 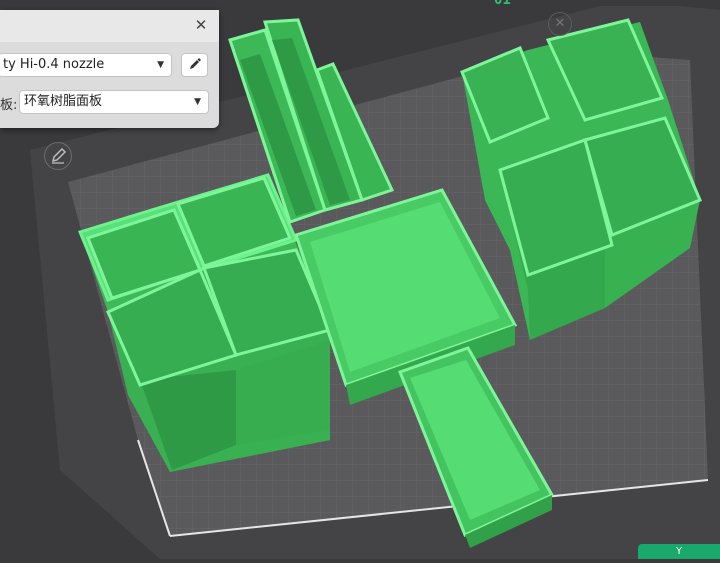 I want to click on close-icon: ✕, so click(x=201, y=25).